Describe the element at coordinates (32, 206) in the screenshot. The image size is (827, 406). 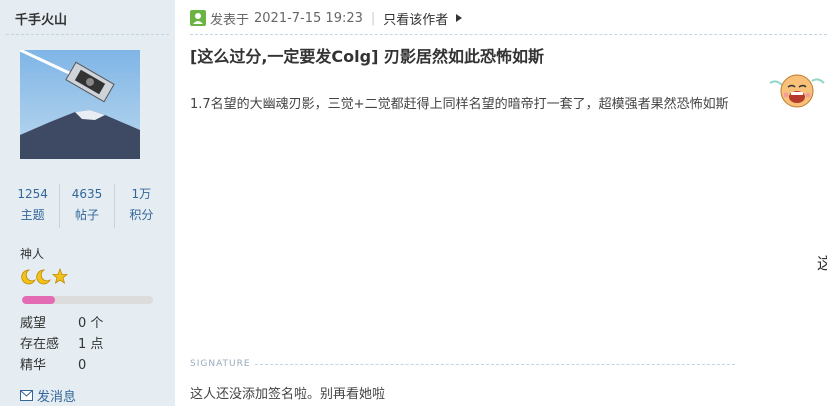
I see `stat-threads: 1254 主题` at that location.